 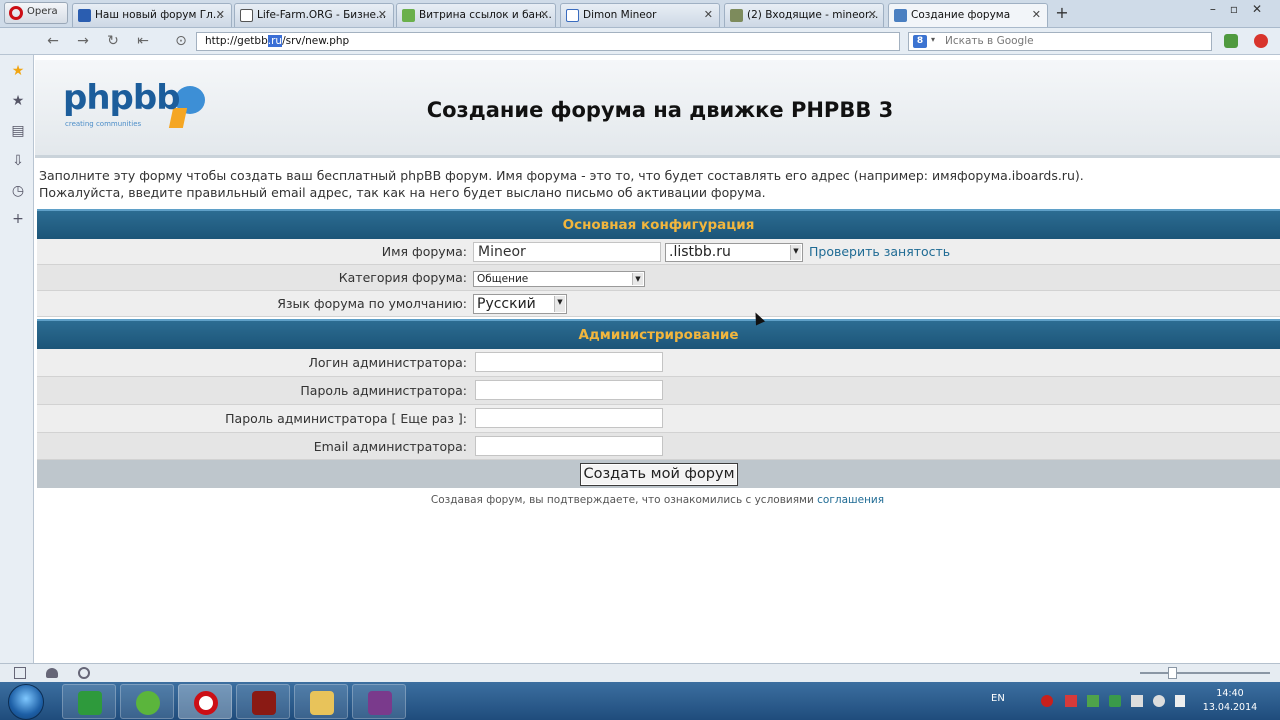 I want to click on opera-menu-button: Opera, so click(x=36, y=13).